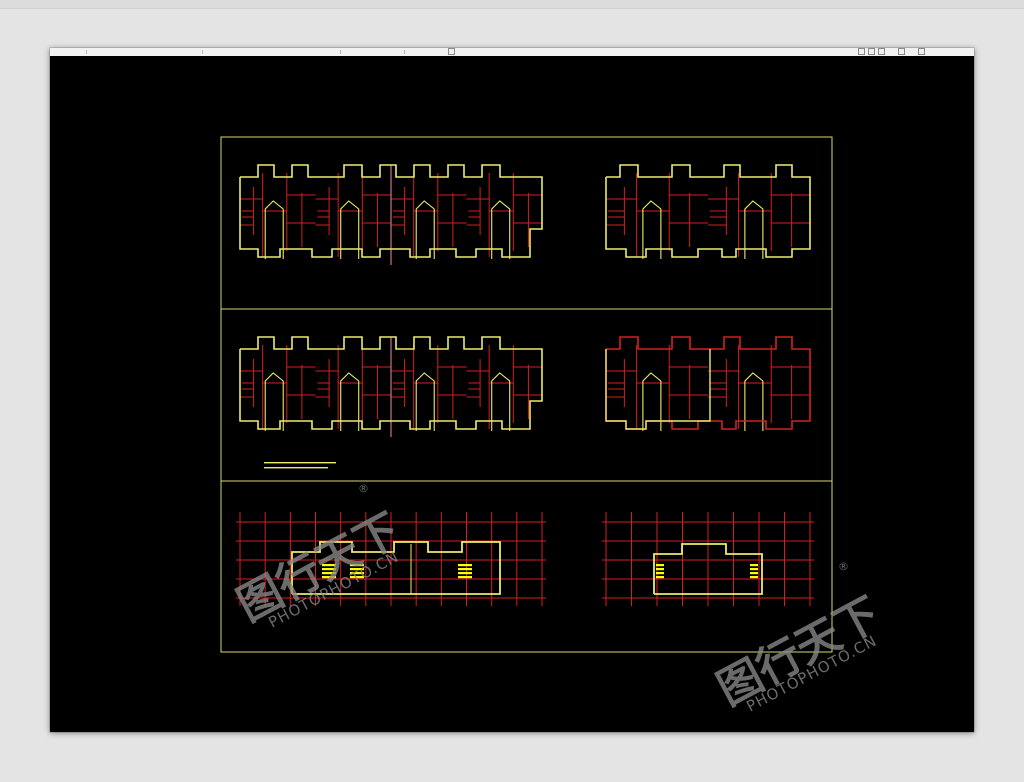 The image size is (1024, 782). Describe the element at coordinates (318, 557) in the screenshot. I see `watermark-left: 图行天下 PHOTOPHOTO.CN ®` at that location.